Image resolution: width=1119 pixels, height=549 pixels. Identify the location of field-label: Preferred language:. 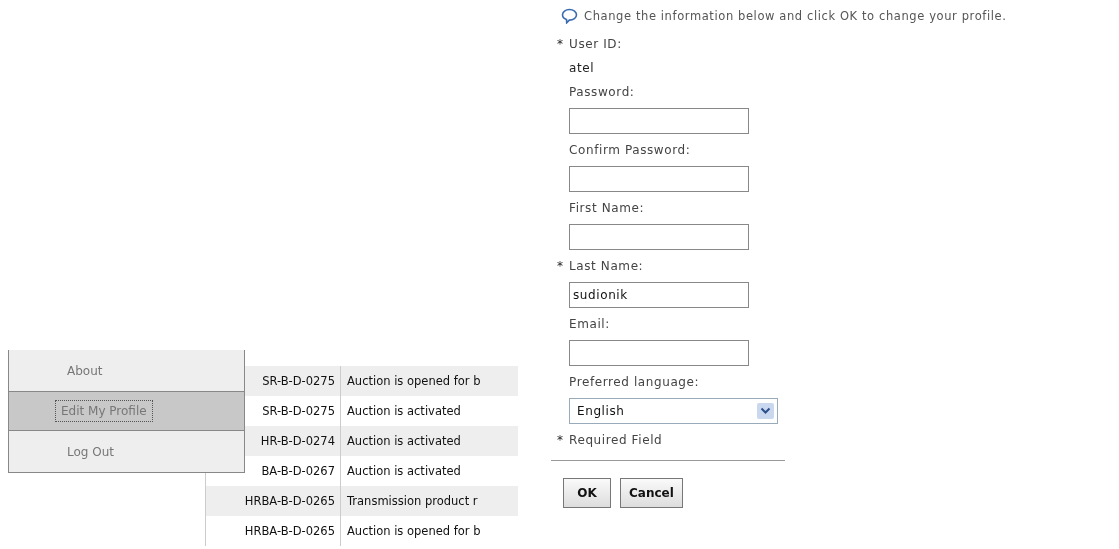
(634, 382).